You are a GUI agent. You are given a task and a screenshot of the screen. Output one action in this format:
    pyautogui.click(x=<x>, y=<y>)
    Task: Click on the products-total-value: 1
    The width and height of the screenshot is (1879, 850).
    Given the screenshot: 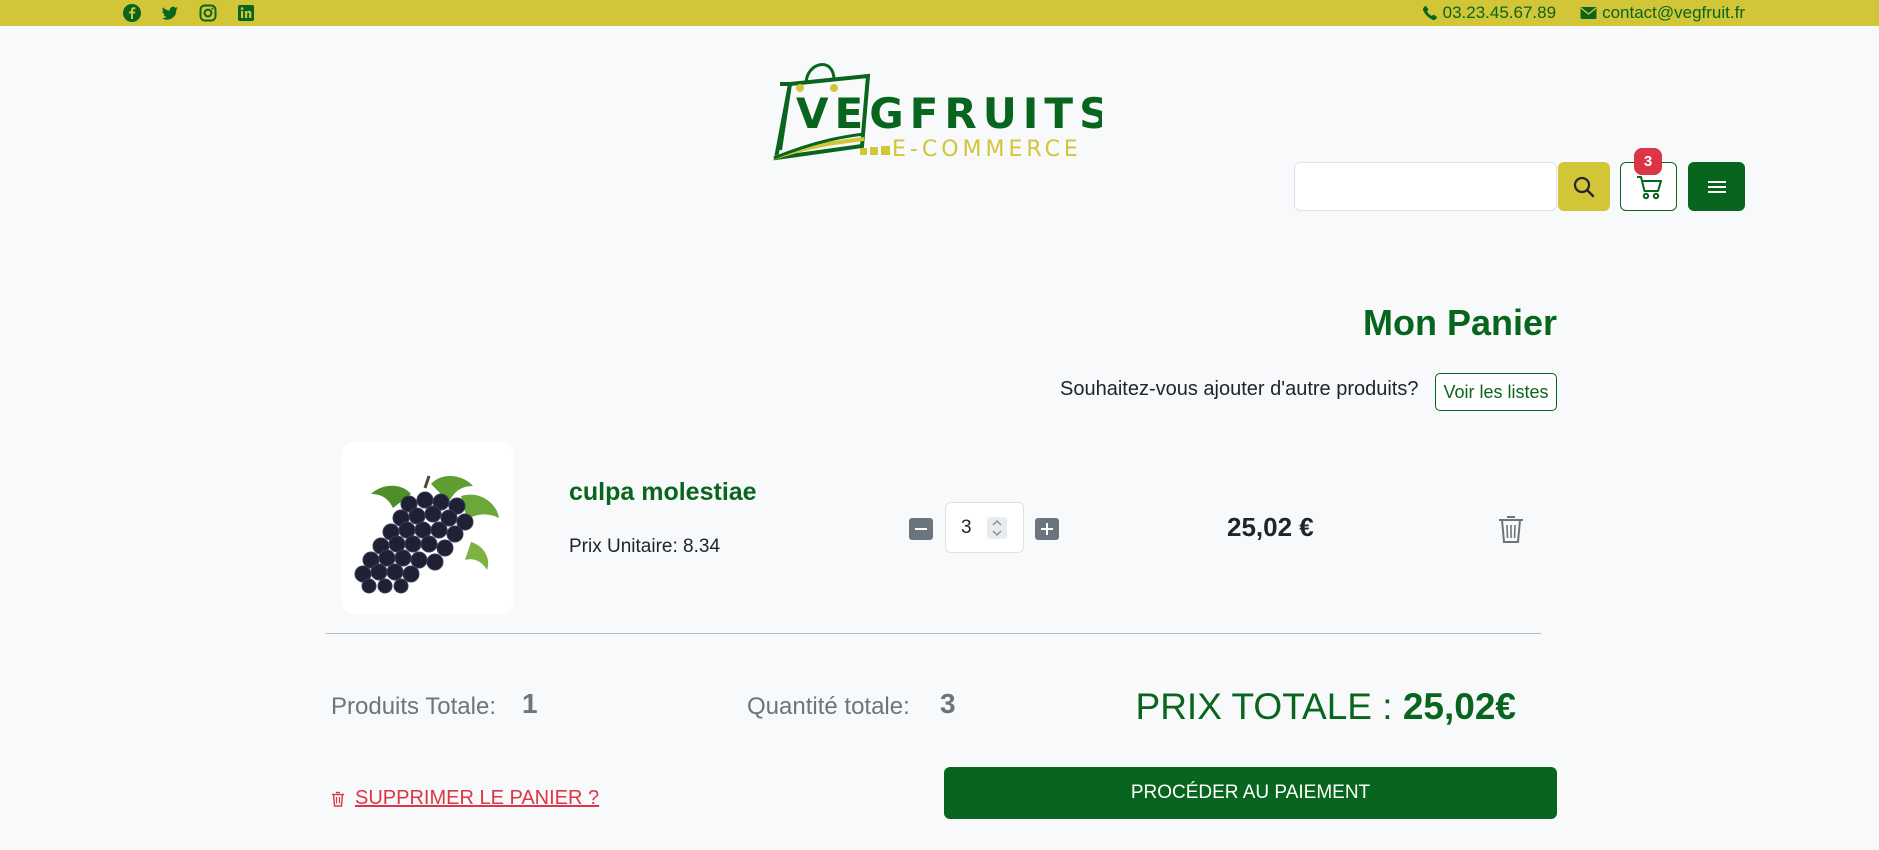 What is the action you would take?
    pyautogui.click(x=530, y=703)
    